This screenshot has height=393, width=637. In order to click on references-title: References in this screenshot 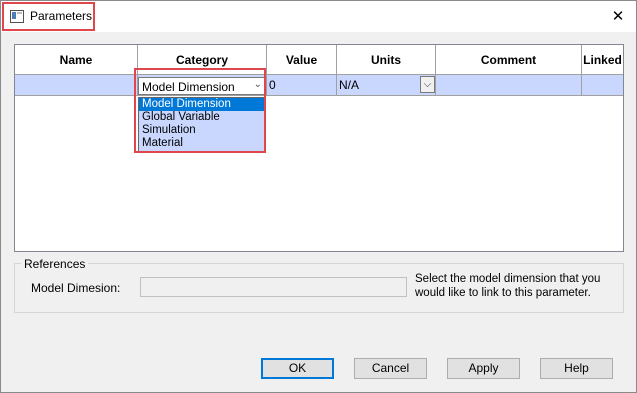, I will do `click(55, 264)`.